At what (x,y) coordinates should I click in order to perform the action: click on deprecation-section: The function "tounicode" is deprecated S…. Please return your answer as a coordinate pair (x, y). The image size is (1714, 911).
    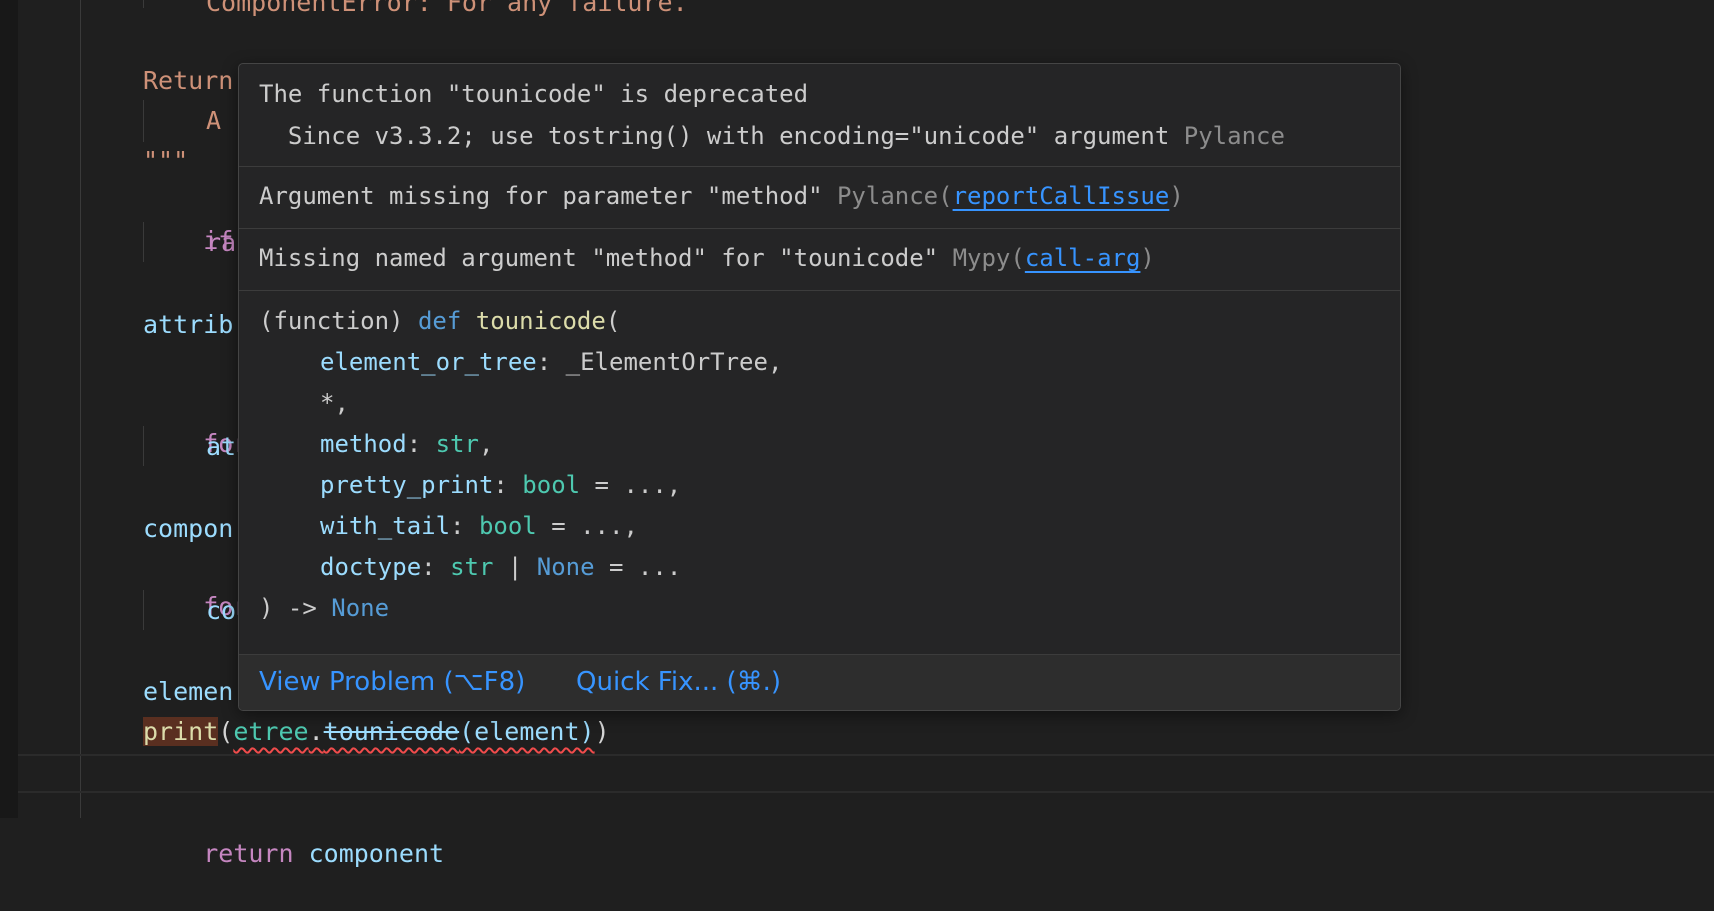
    Looking at the image, I should click on (819, 115).